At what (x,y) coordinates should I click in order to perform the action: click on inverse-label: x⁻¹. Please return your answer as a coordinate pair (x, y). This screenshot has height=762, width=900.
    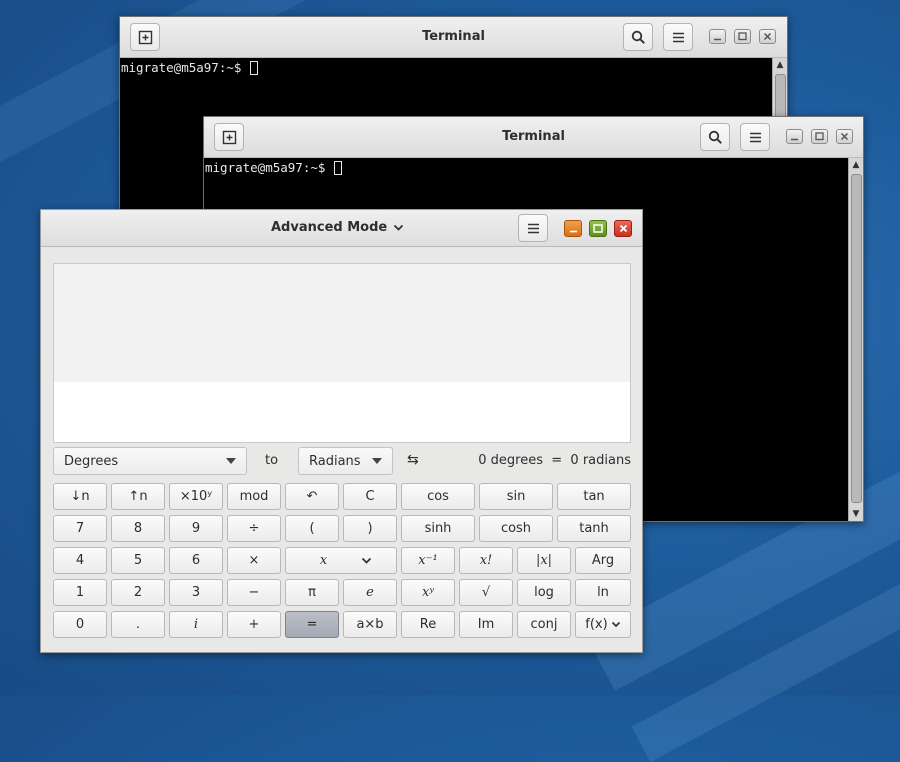
    Looking at the image, I should click on (428, 560).